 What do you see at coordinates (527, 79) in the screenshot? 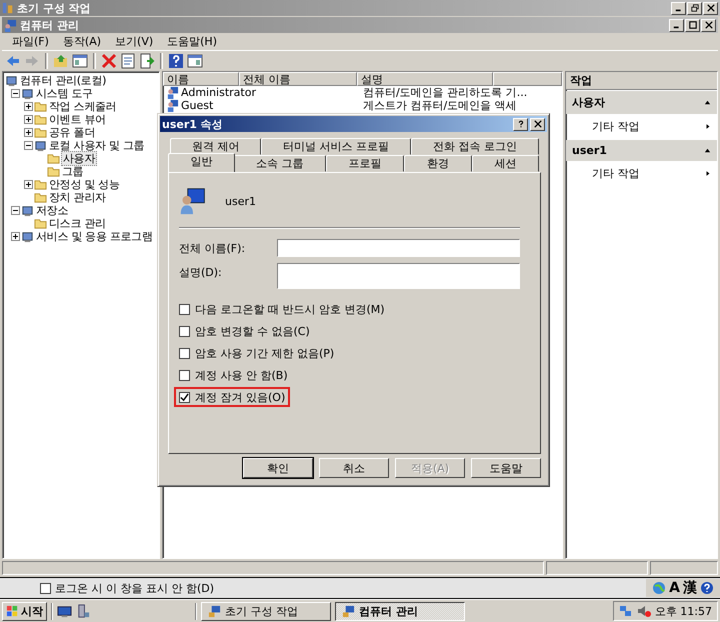
I see `column-header` at bounding box center [527, 79].